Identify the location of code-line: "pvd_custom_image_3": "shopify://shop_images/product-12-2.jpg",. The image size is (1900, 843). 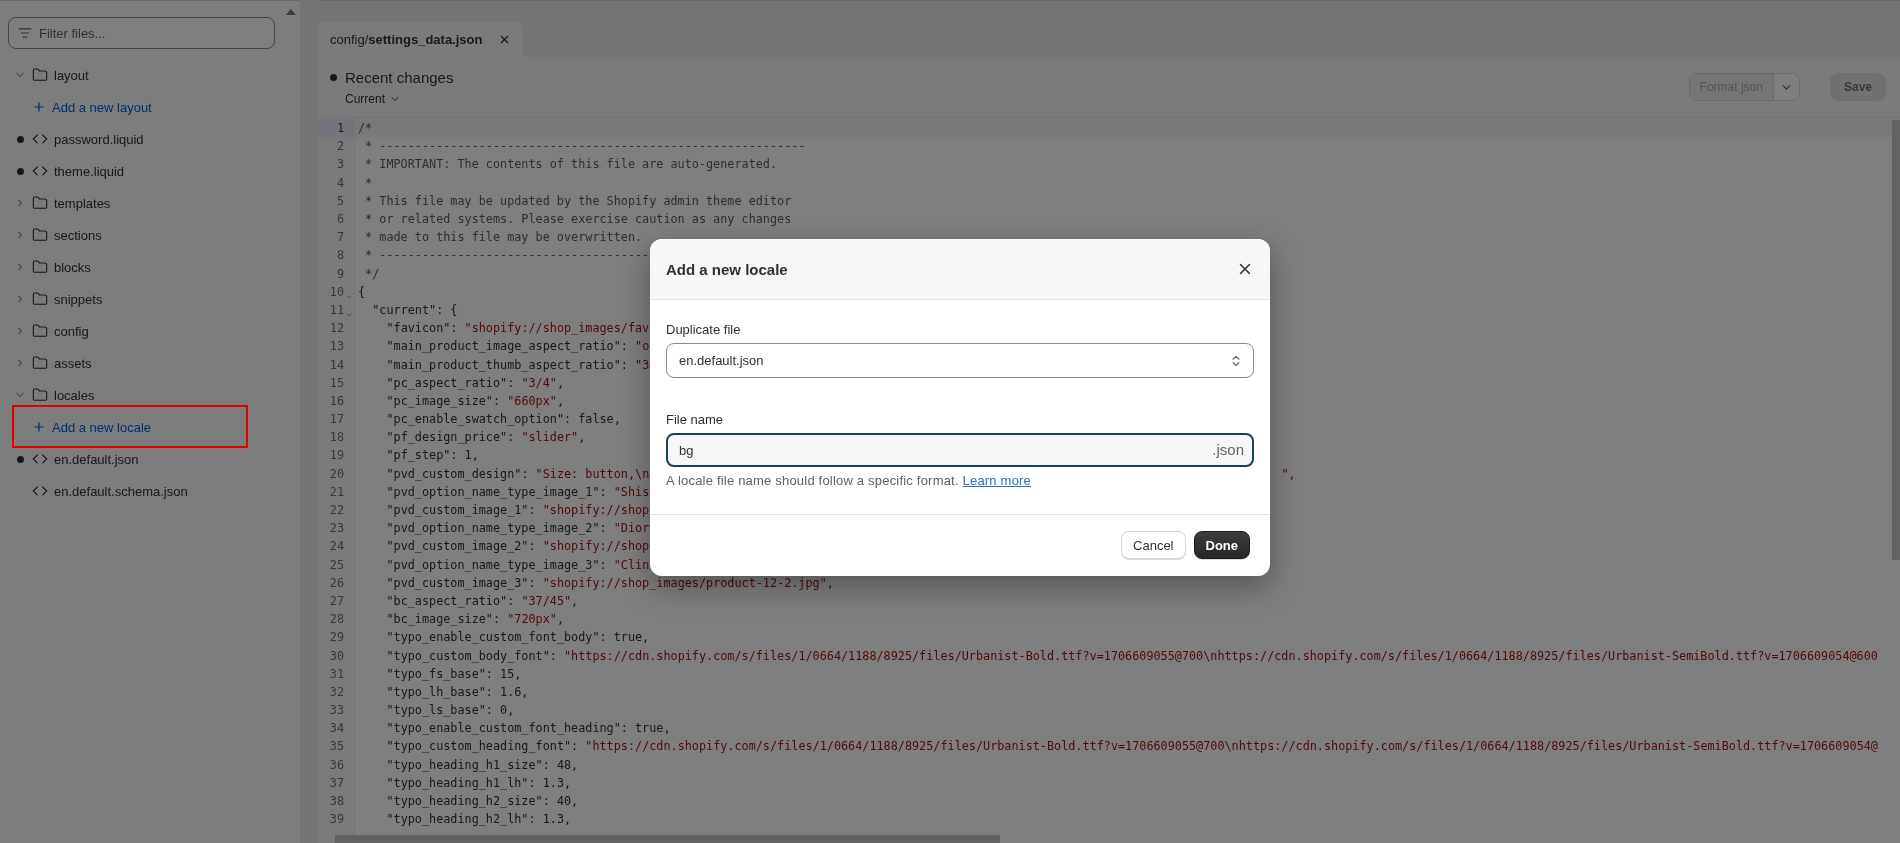
(609, 582).